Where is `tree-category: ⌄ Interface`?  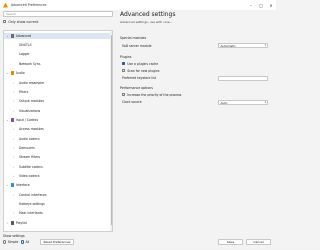
tree-category: ⌄ Interface is located at coordinates (58, 186).